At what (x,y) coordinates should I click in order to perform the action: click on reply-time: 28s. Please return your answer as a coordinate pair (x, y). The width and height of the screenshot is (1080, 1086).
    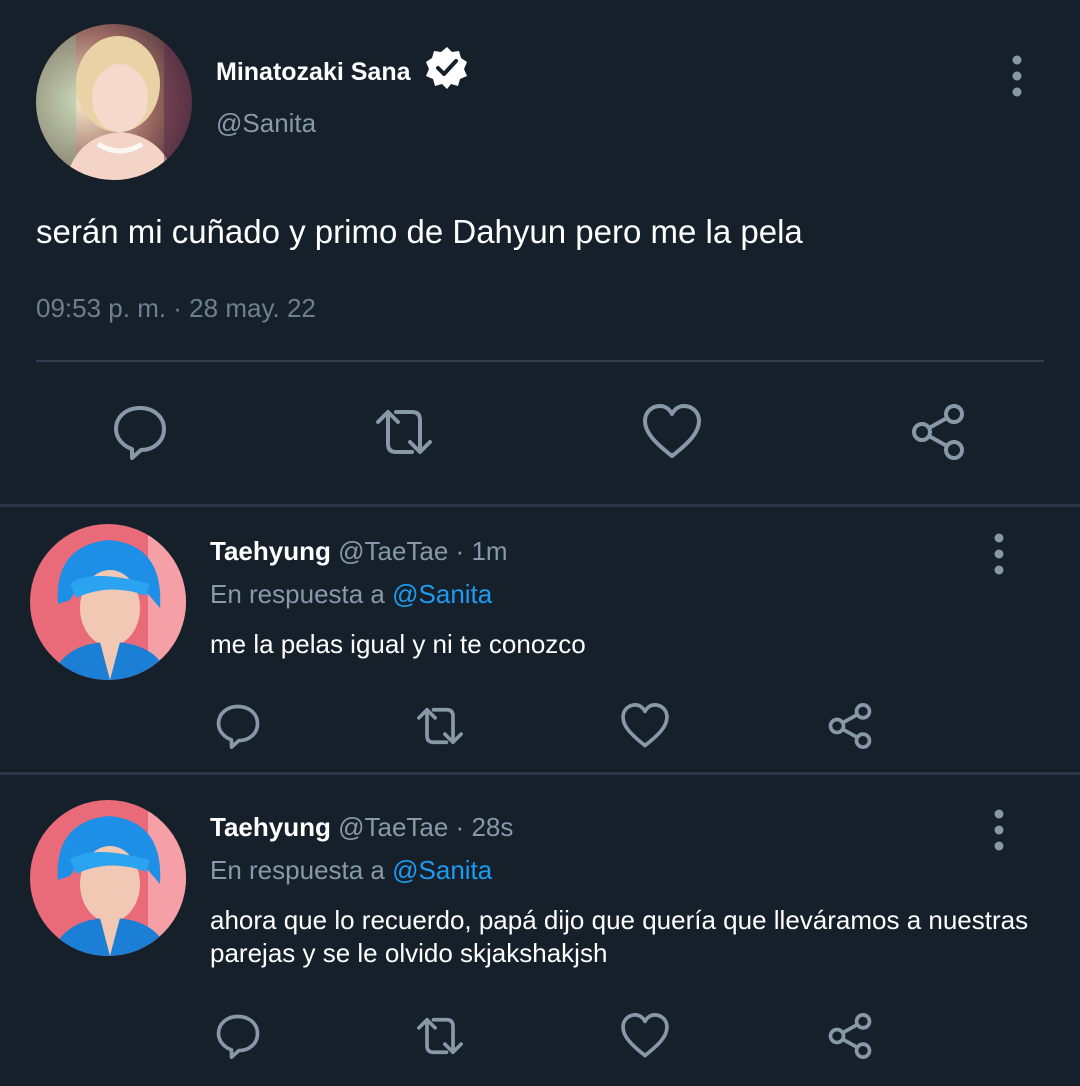
    Looking at the image, I should click on (492, 827).